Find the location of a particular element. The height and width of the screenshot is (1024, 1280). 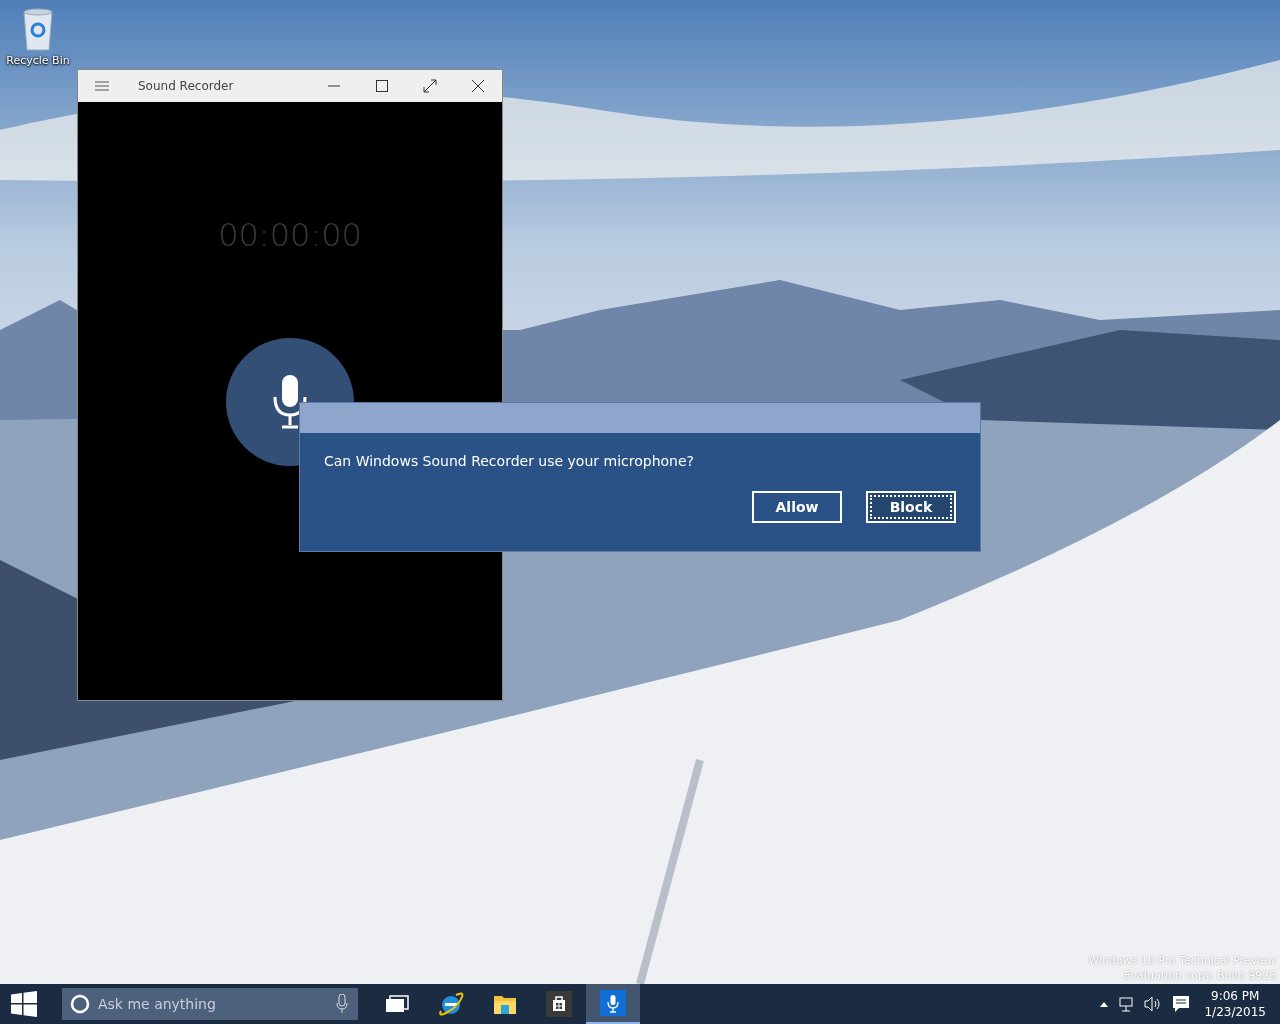

folder-icon is located at coordinates (505, 1004).